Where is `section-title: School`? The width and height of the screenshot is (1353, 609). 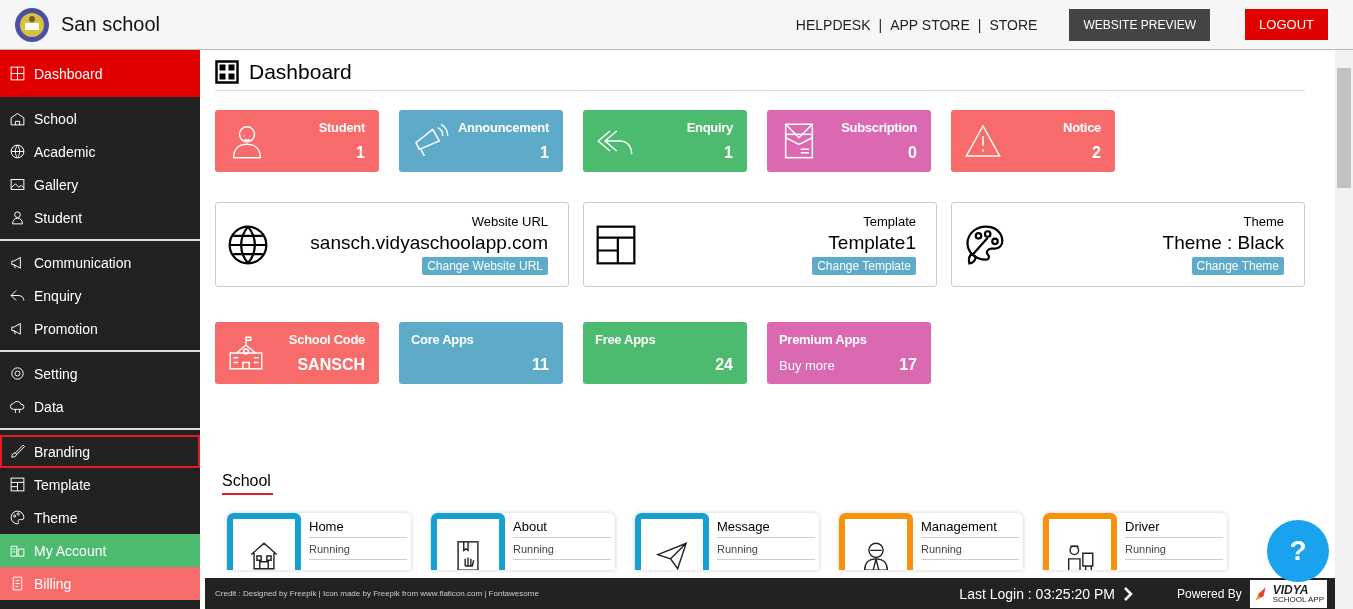 section-title: School is located at coordinates (247, 483).